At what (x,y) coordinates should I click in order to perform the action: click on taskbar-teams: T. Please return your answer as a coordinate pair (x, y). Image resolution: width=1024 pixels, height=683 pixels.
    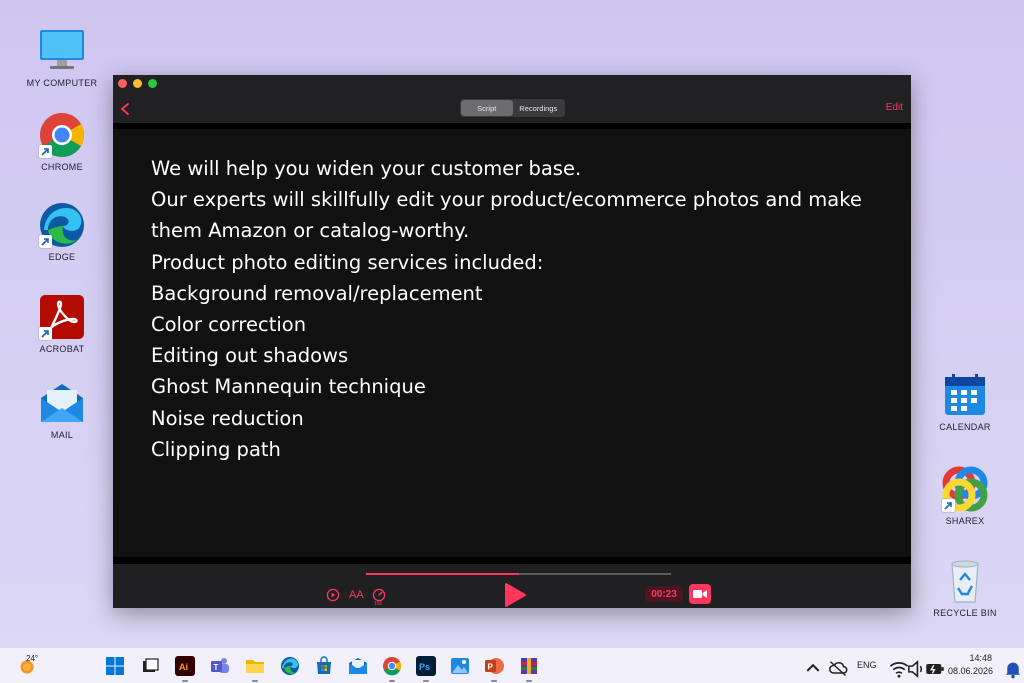
    Looking at the image, I should click on (220, 666).